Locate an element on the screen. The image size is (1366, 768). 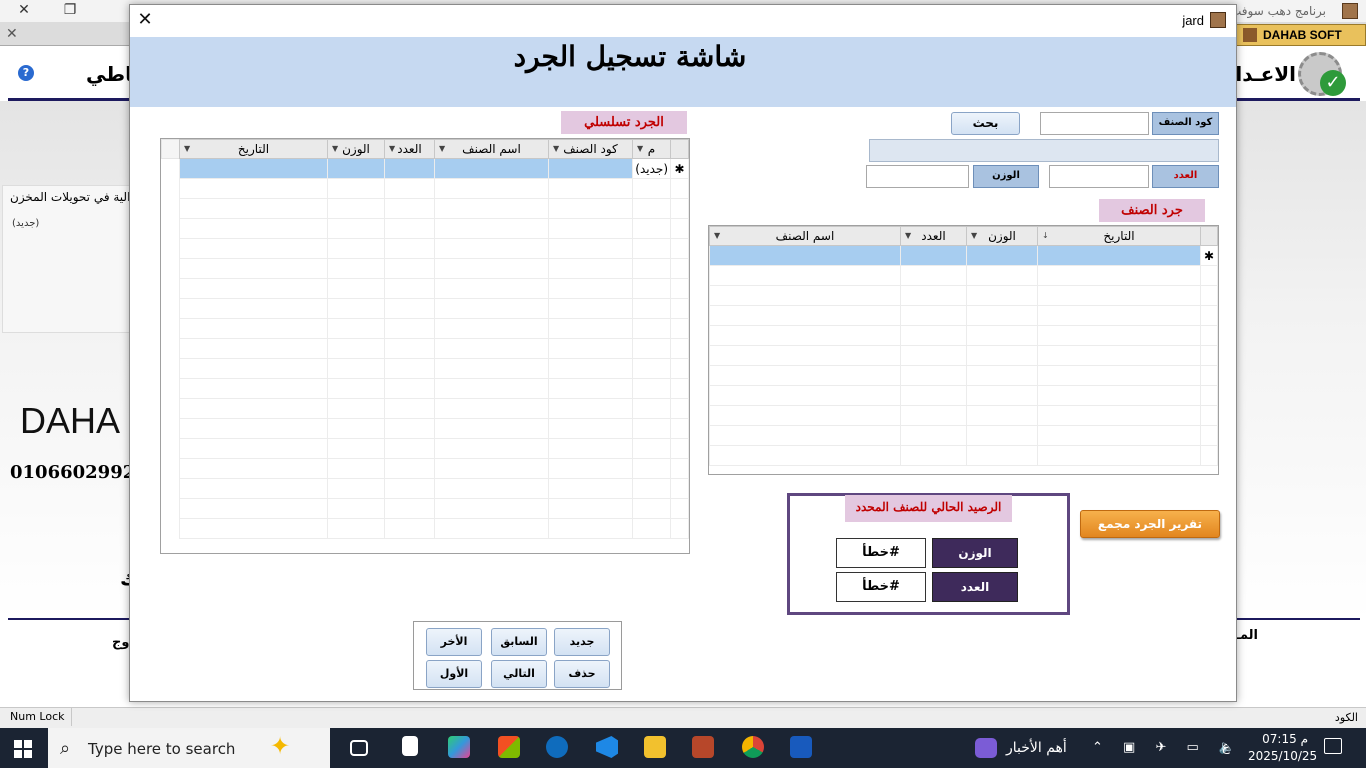
language-indicator: ع is located at coordinates (1226, 747).